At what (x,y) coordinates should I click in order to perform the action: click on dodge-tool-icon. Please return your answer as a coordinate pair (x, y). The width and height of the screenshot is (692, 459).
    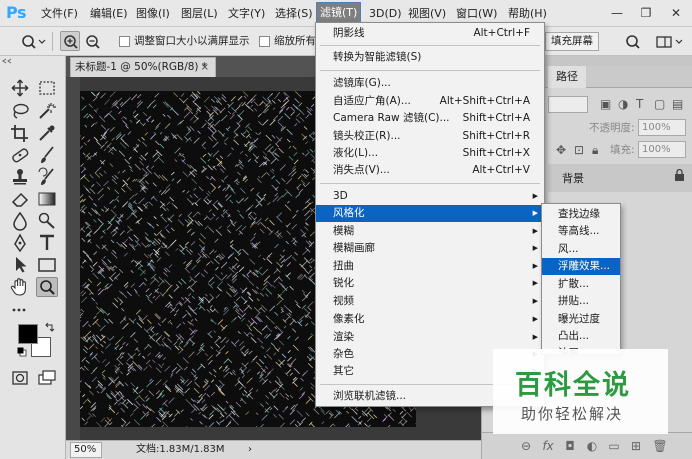
    Looking at the image, I should click on (47, 221).